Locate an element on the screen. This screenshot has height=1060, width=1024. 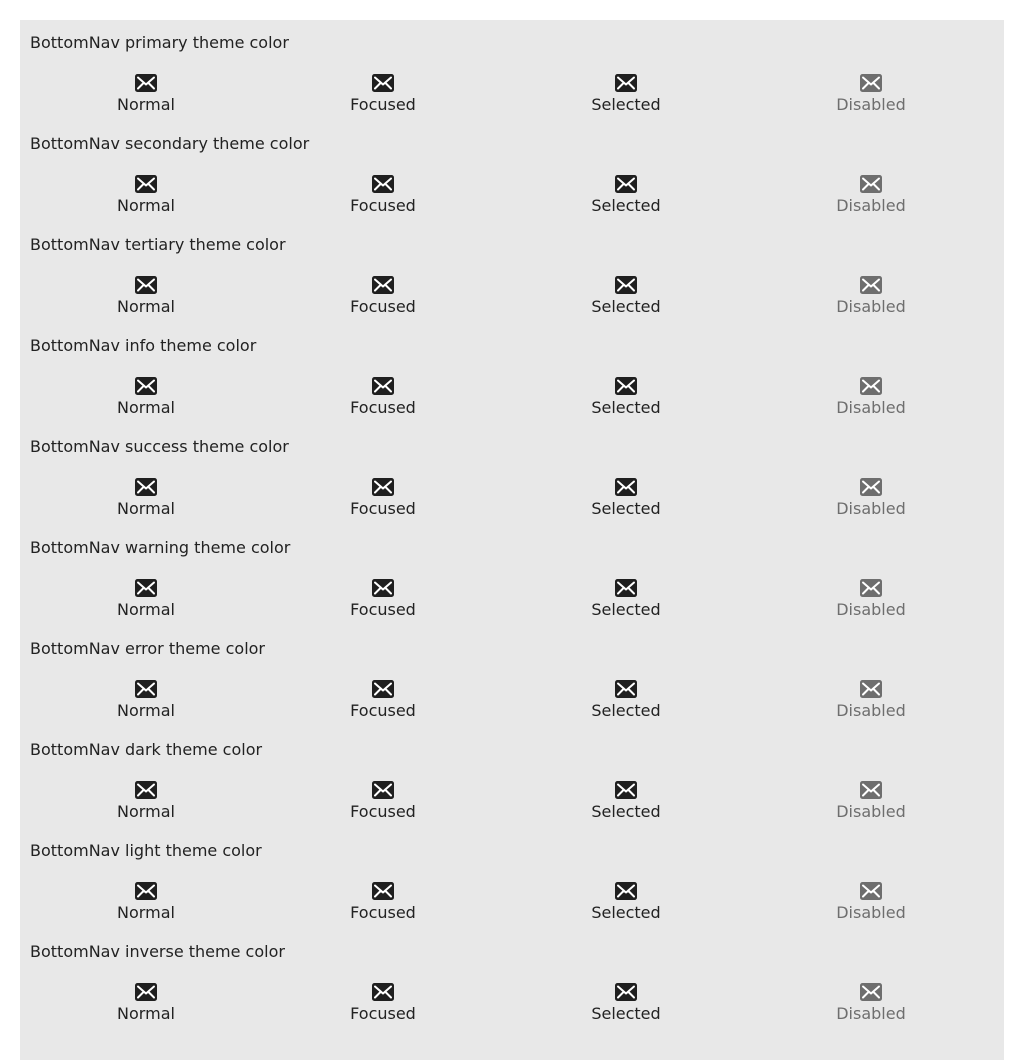
section-title: BottomNav primary theme color is located at coordinates (159, 42).